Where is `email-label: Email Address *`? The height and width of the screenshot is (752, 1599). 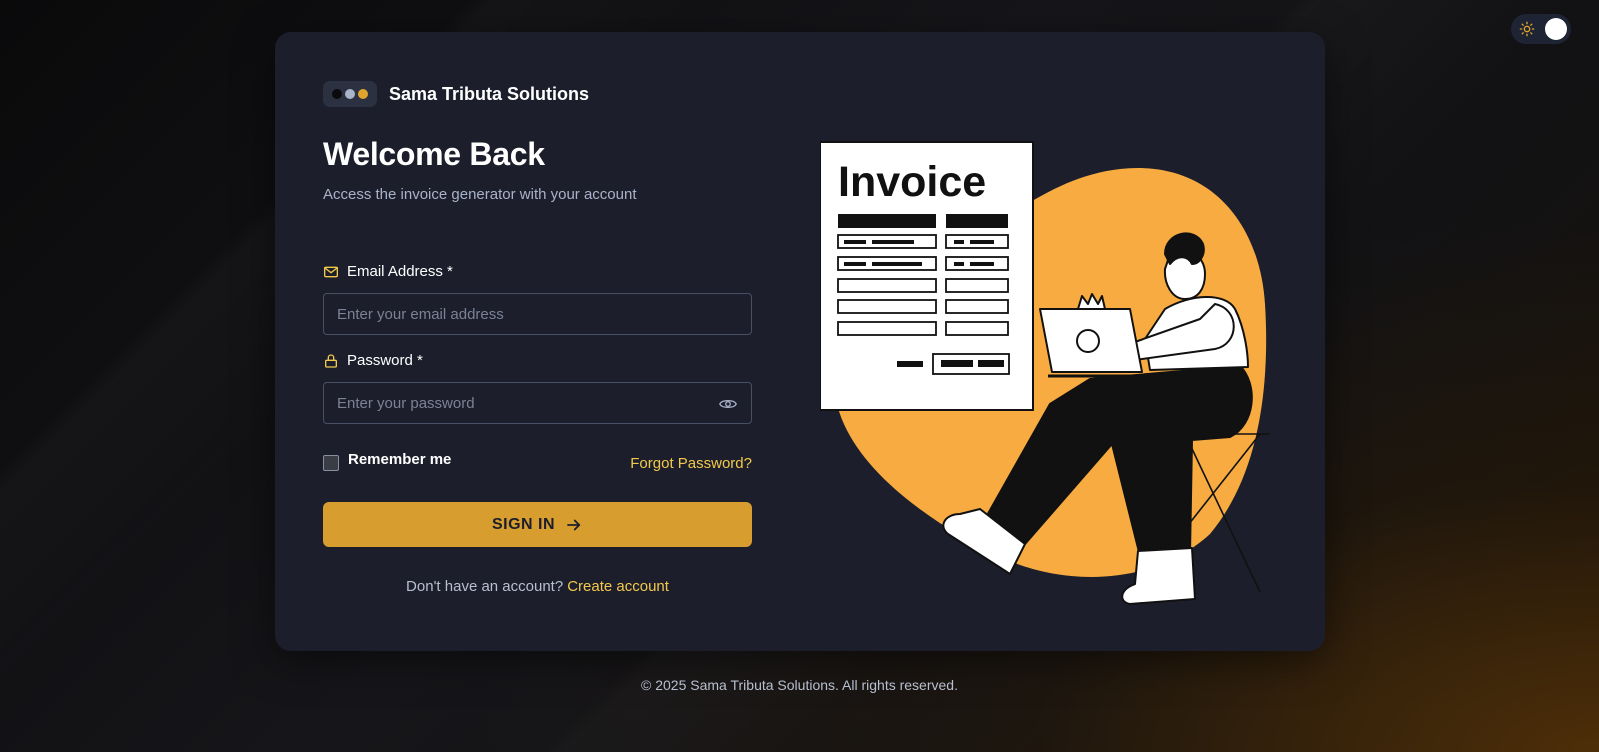
email-label: Email Address * is located at coordinates (388, 271).